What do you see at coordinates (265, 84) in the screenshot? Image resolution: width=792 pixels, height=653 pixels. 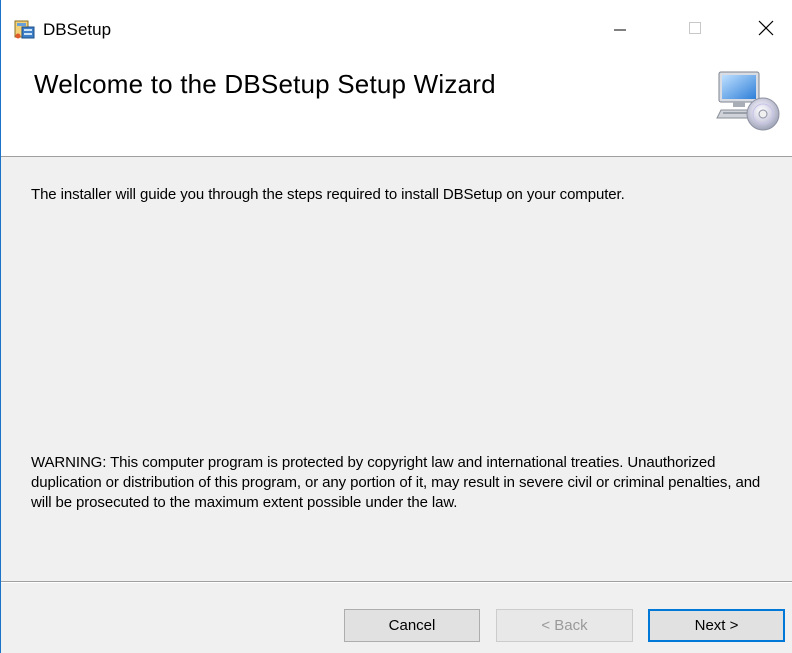 I see `wizard-heading: Welcome to the DBSetup Setup Wizard` at bounding box center [265, 84].